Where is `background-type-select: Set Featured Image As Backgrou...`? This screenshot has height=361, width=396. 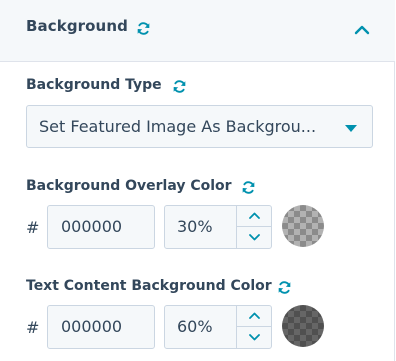
background-type-select: Set Featured Image As Backgrou... is located at coordinates (199, 126).